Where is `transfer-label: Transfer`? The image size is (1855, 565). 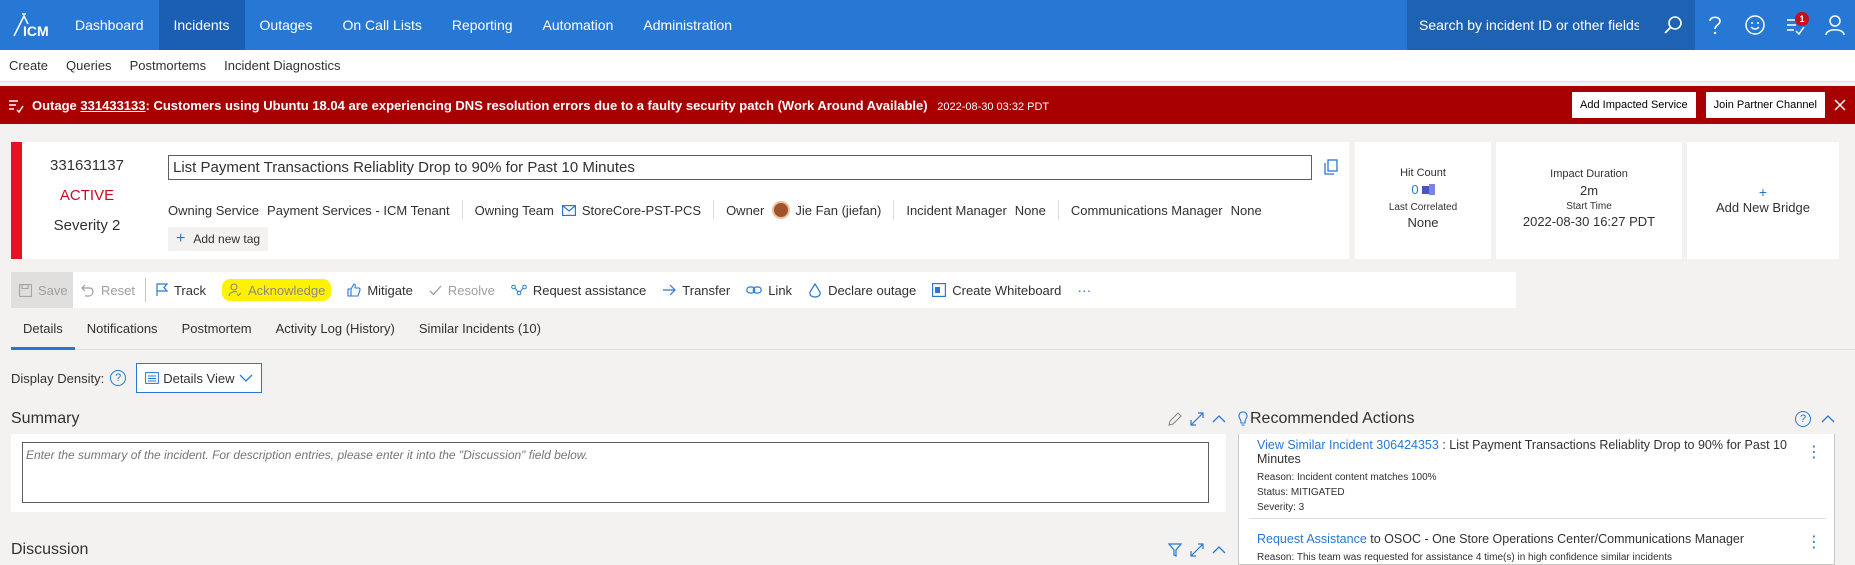 transfer-label: Transfer is located at coordinates (706, 290).